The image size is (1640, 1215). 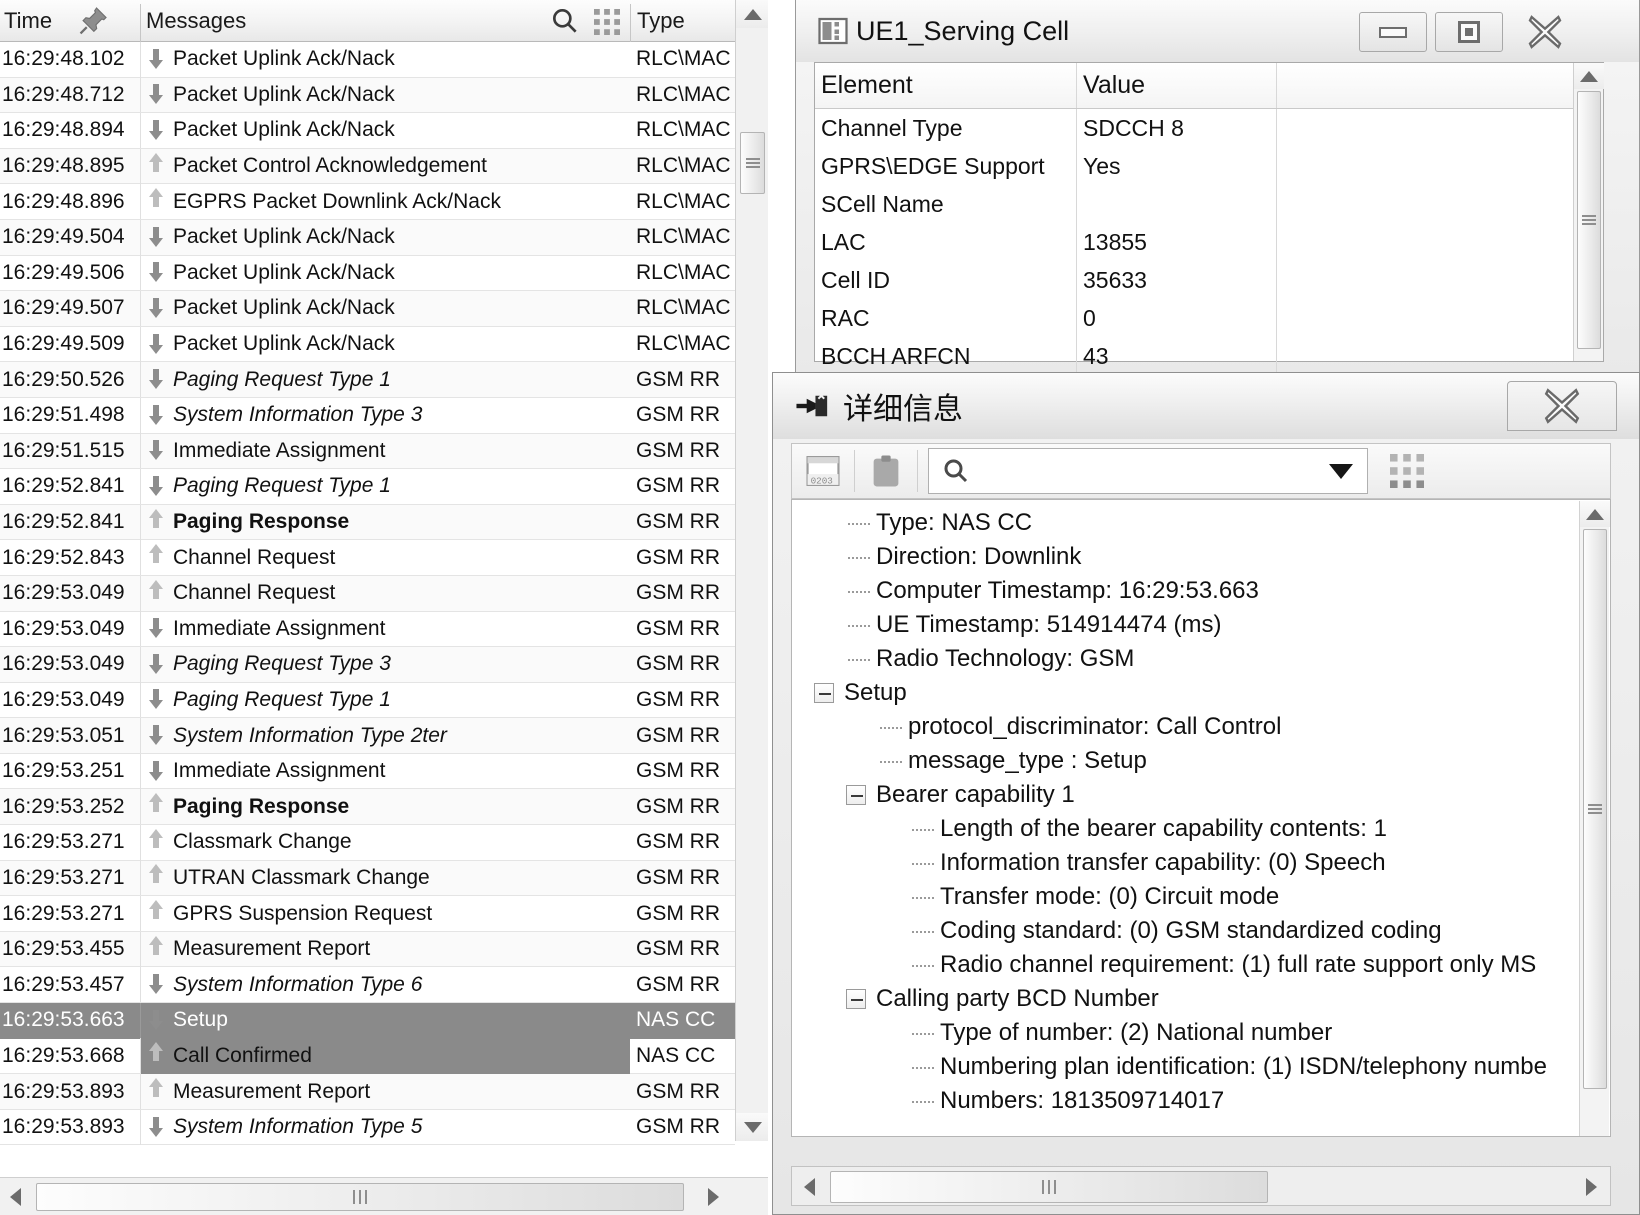 What do you see at coordinates (1187, 693) in the screenshot?
I see `tree-node-expandable: Setup` at bounding box center [1187, 693].